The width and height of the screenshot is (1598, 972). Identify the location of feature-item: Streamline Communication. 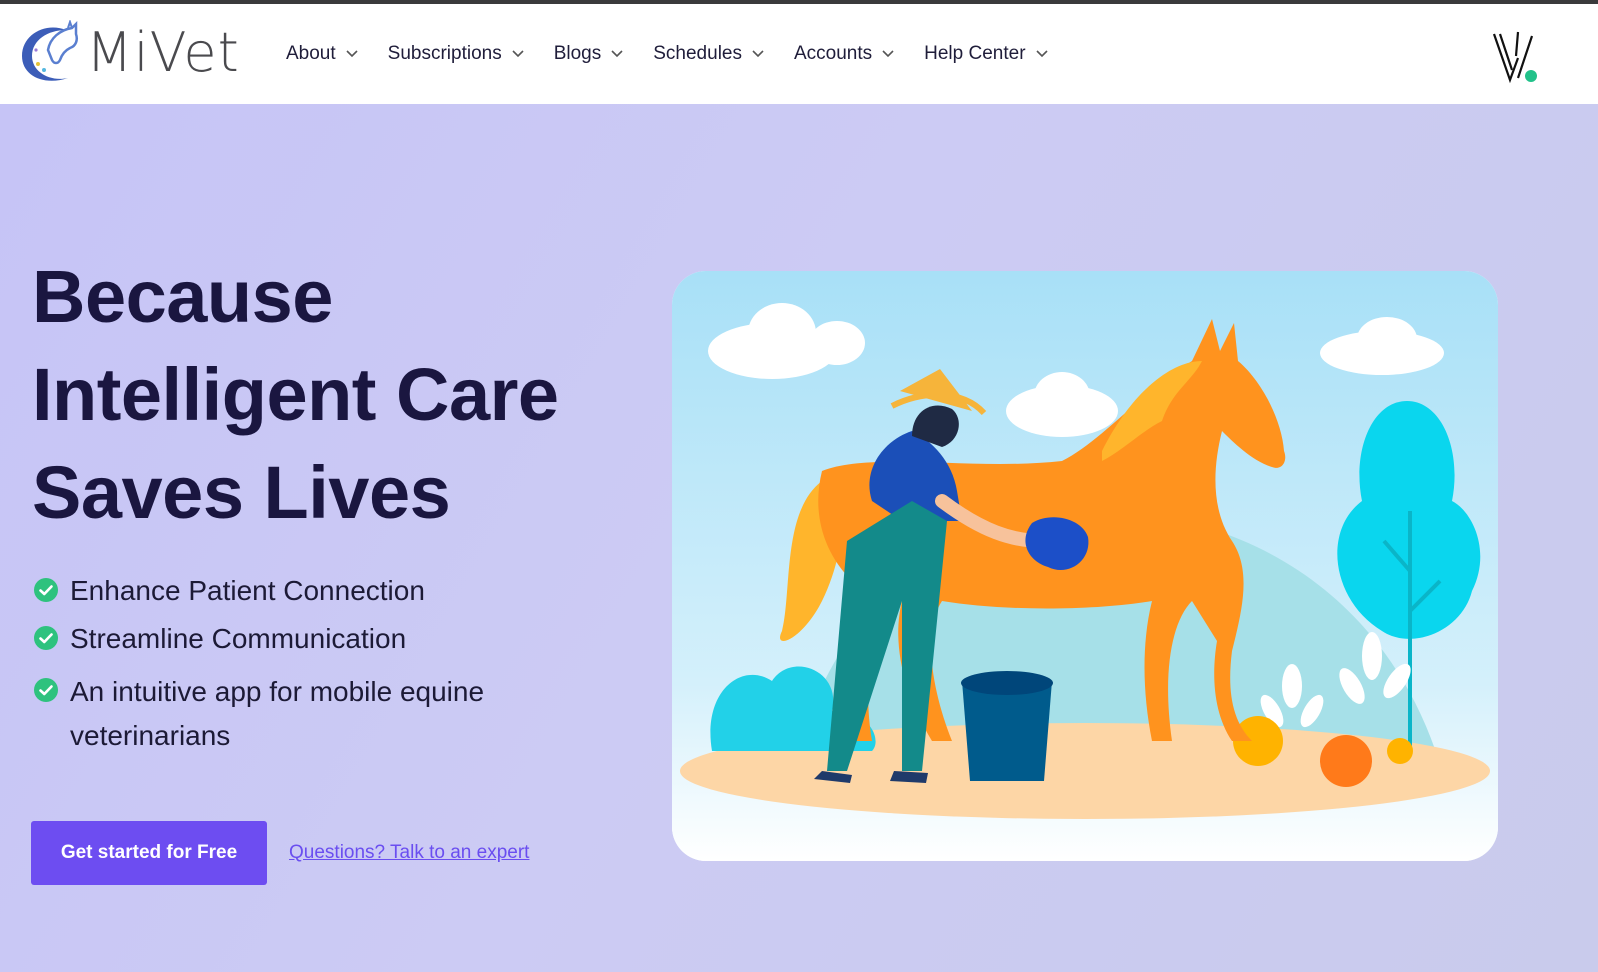
(314, 639).